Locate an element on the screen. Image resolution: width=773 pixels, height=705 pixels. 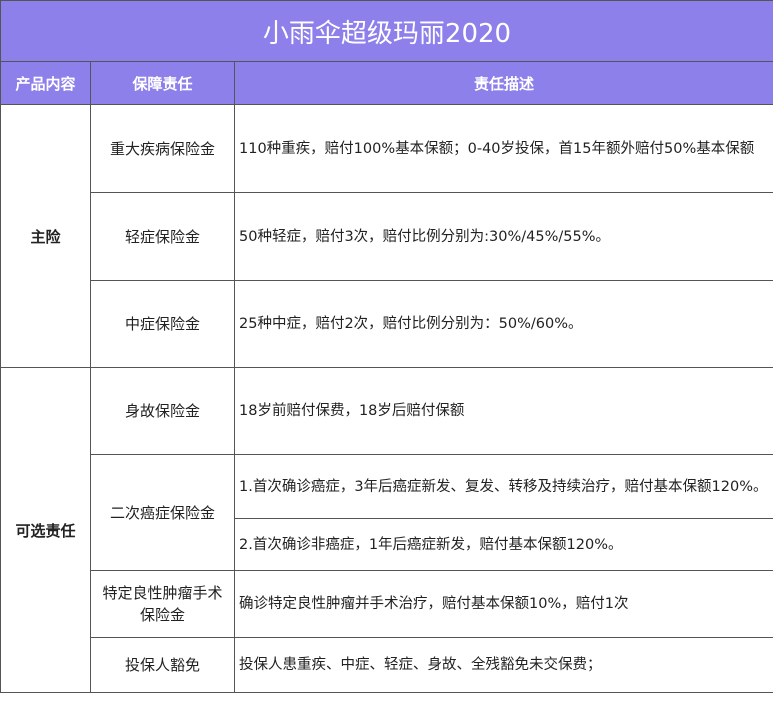
header-description: 责任描述 is located at coordinates (503, 83).